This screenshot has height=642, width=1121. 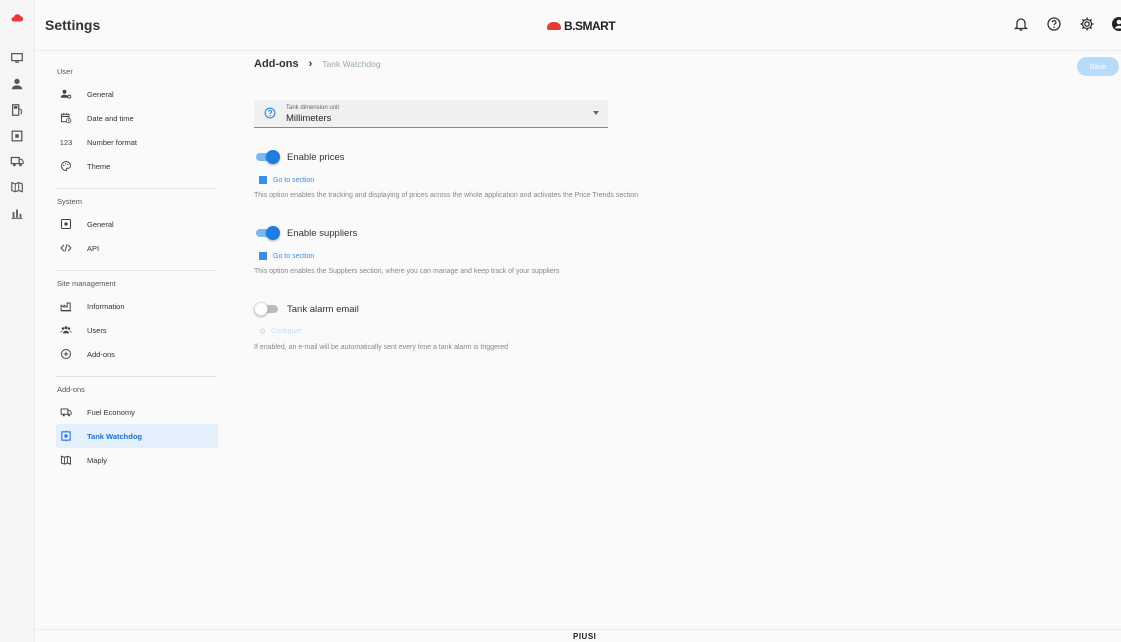 I want to click on enable-suppliers-label: Enable suppliers, so click(x=322, y=233).